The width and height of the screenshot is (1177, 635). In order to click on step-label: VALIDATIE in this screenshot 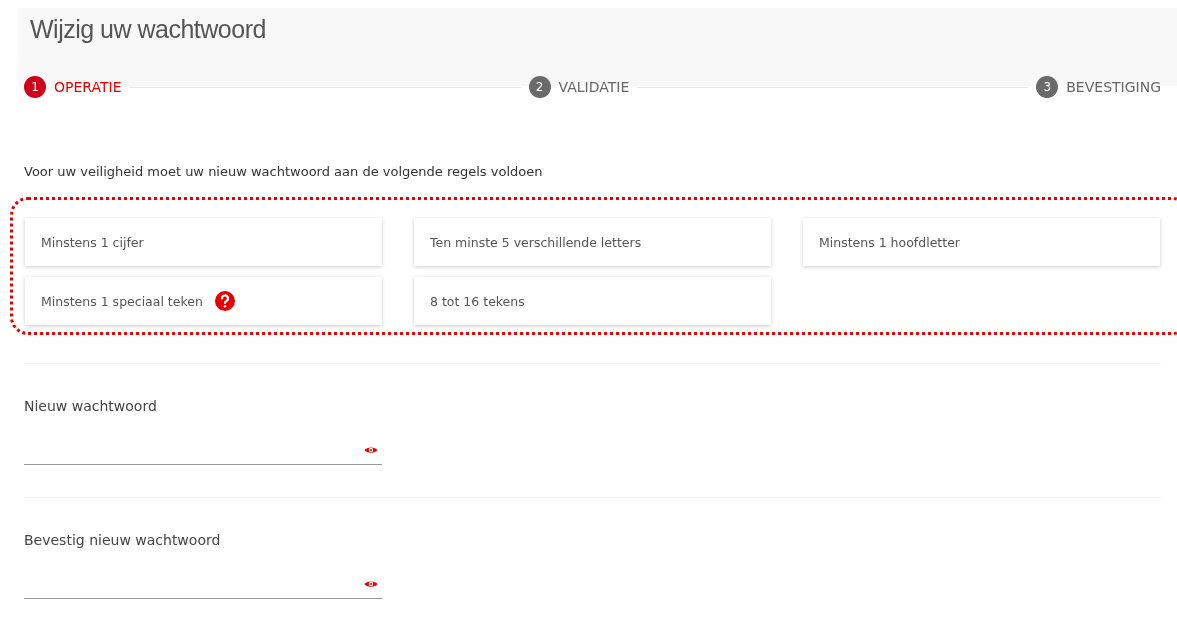, I will do `click(594, 87)`.